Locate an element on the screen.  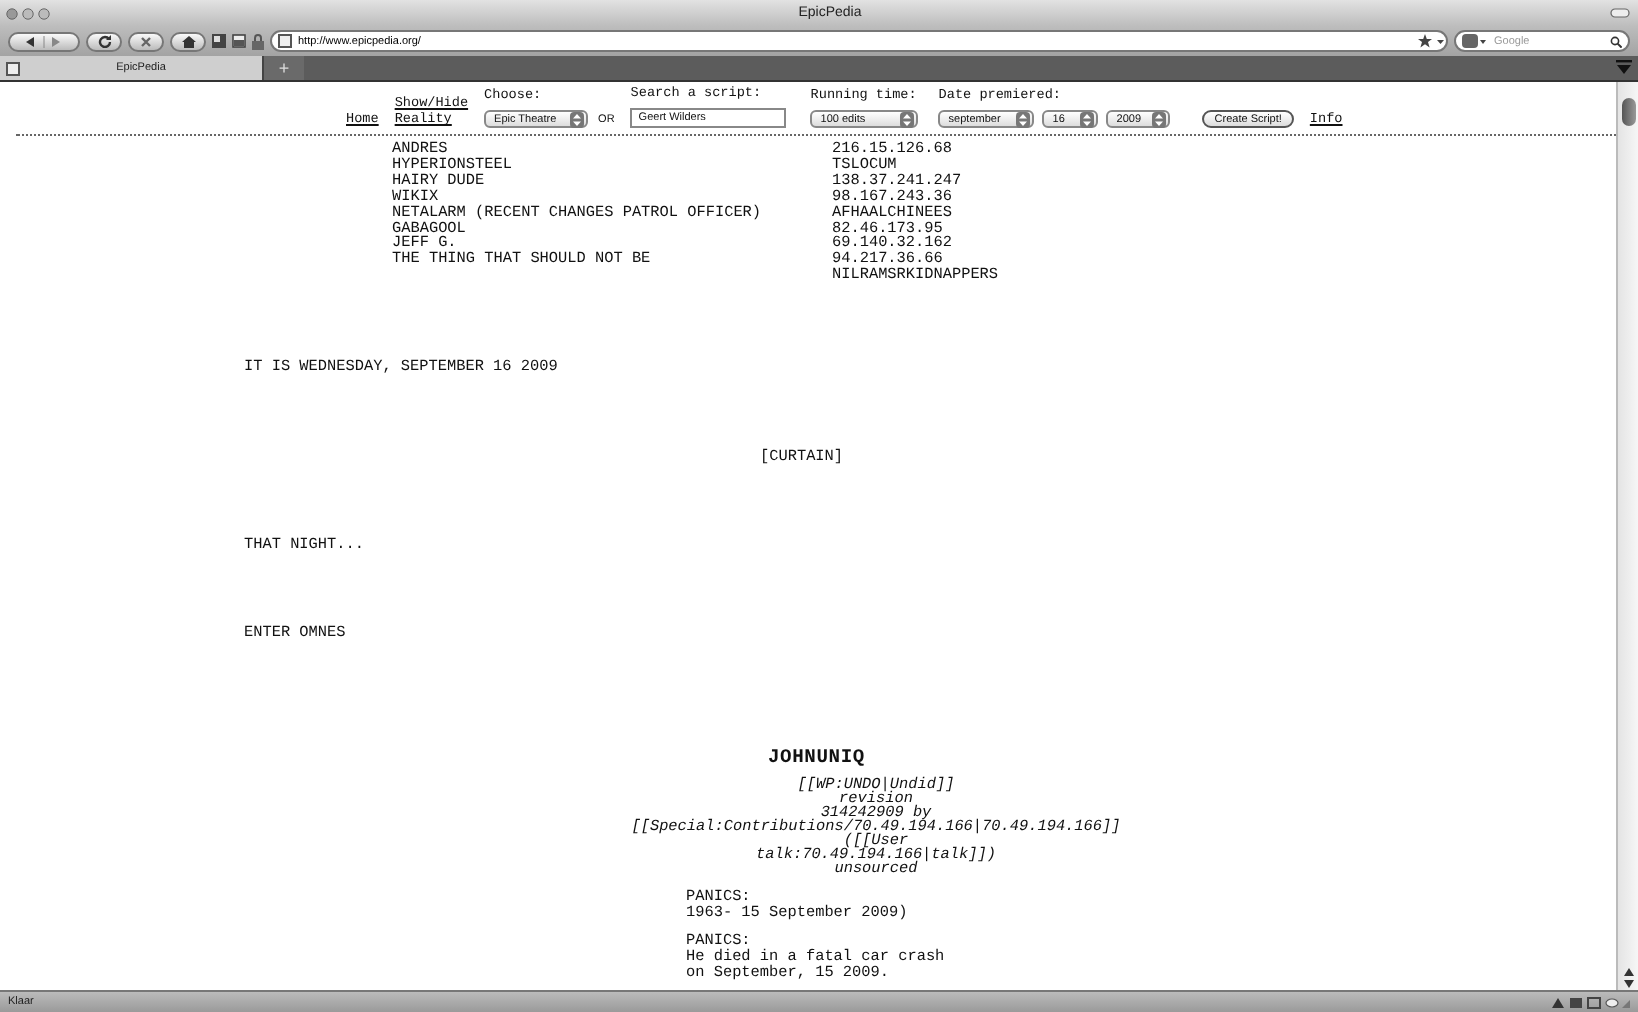
close-icon is located at coordinates (146, 41).